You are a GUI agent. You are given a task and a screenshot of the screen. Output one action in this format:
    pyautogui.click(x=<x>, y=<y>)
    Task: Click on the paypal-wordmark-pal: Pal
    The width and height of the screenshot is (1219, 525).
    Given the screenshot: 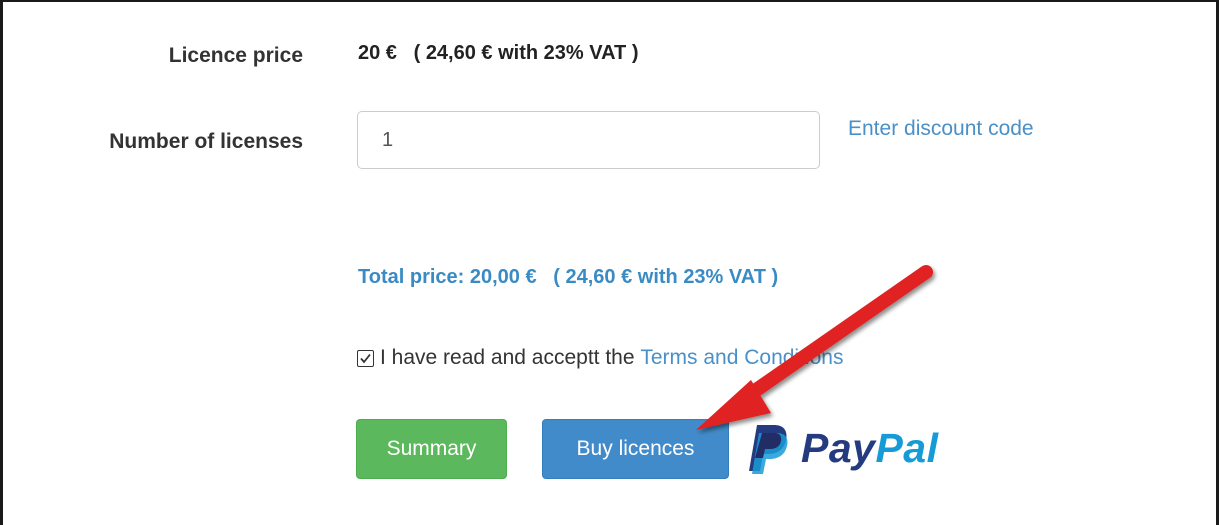 What is the action you would take?
    pyautogui.click(x=907, y=447)
    